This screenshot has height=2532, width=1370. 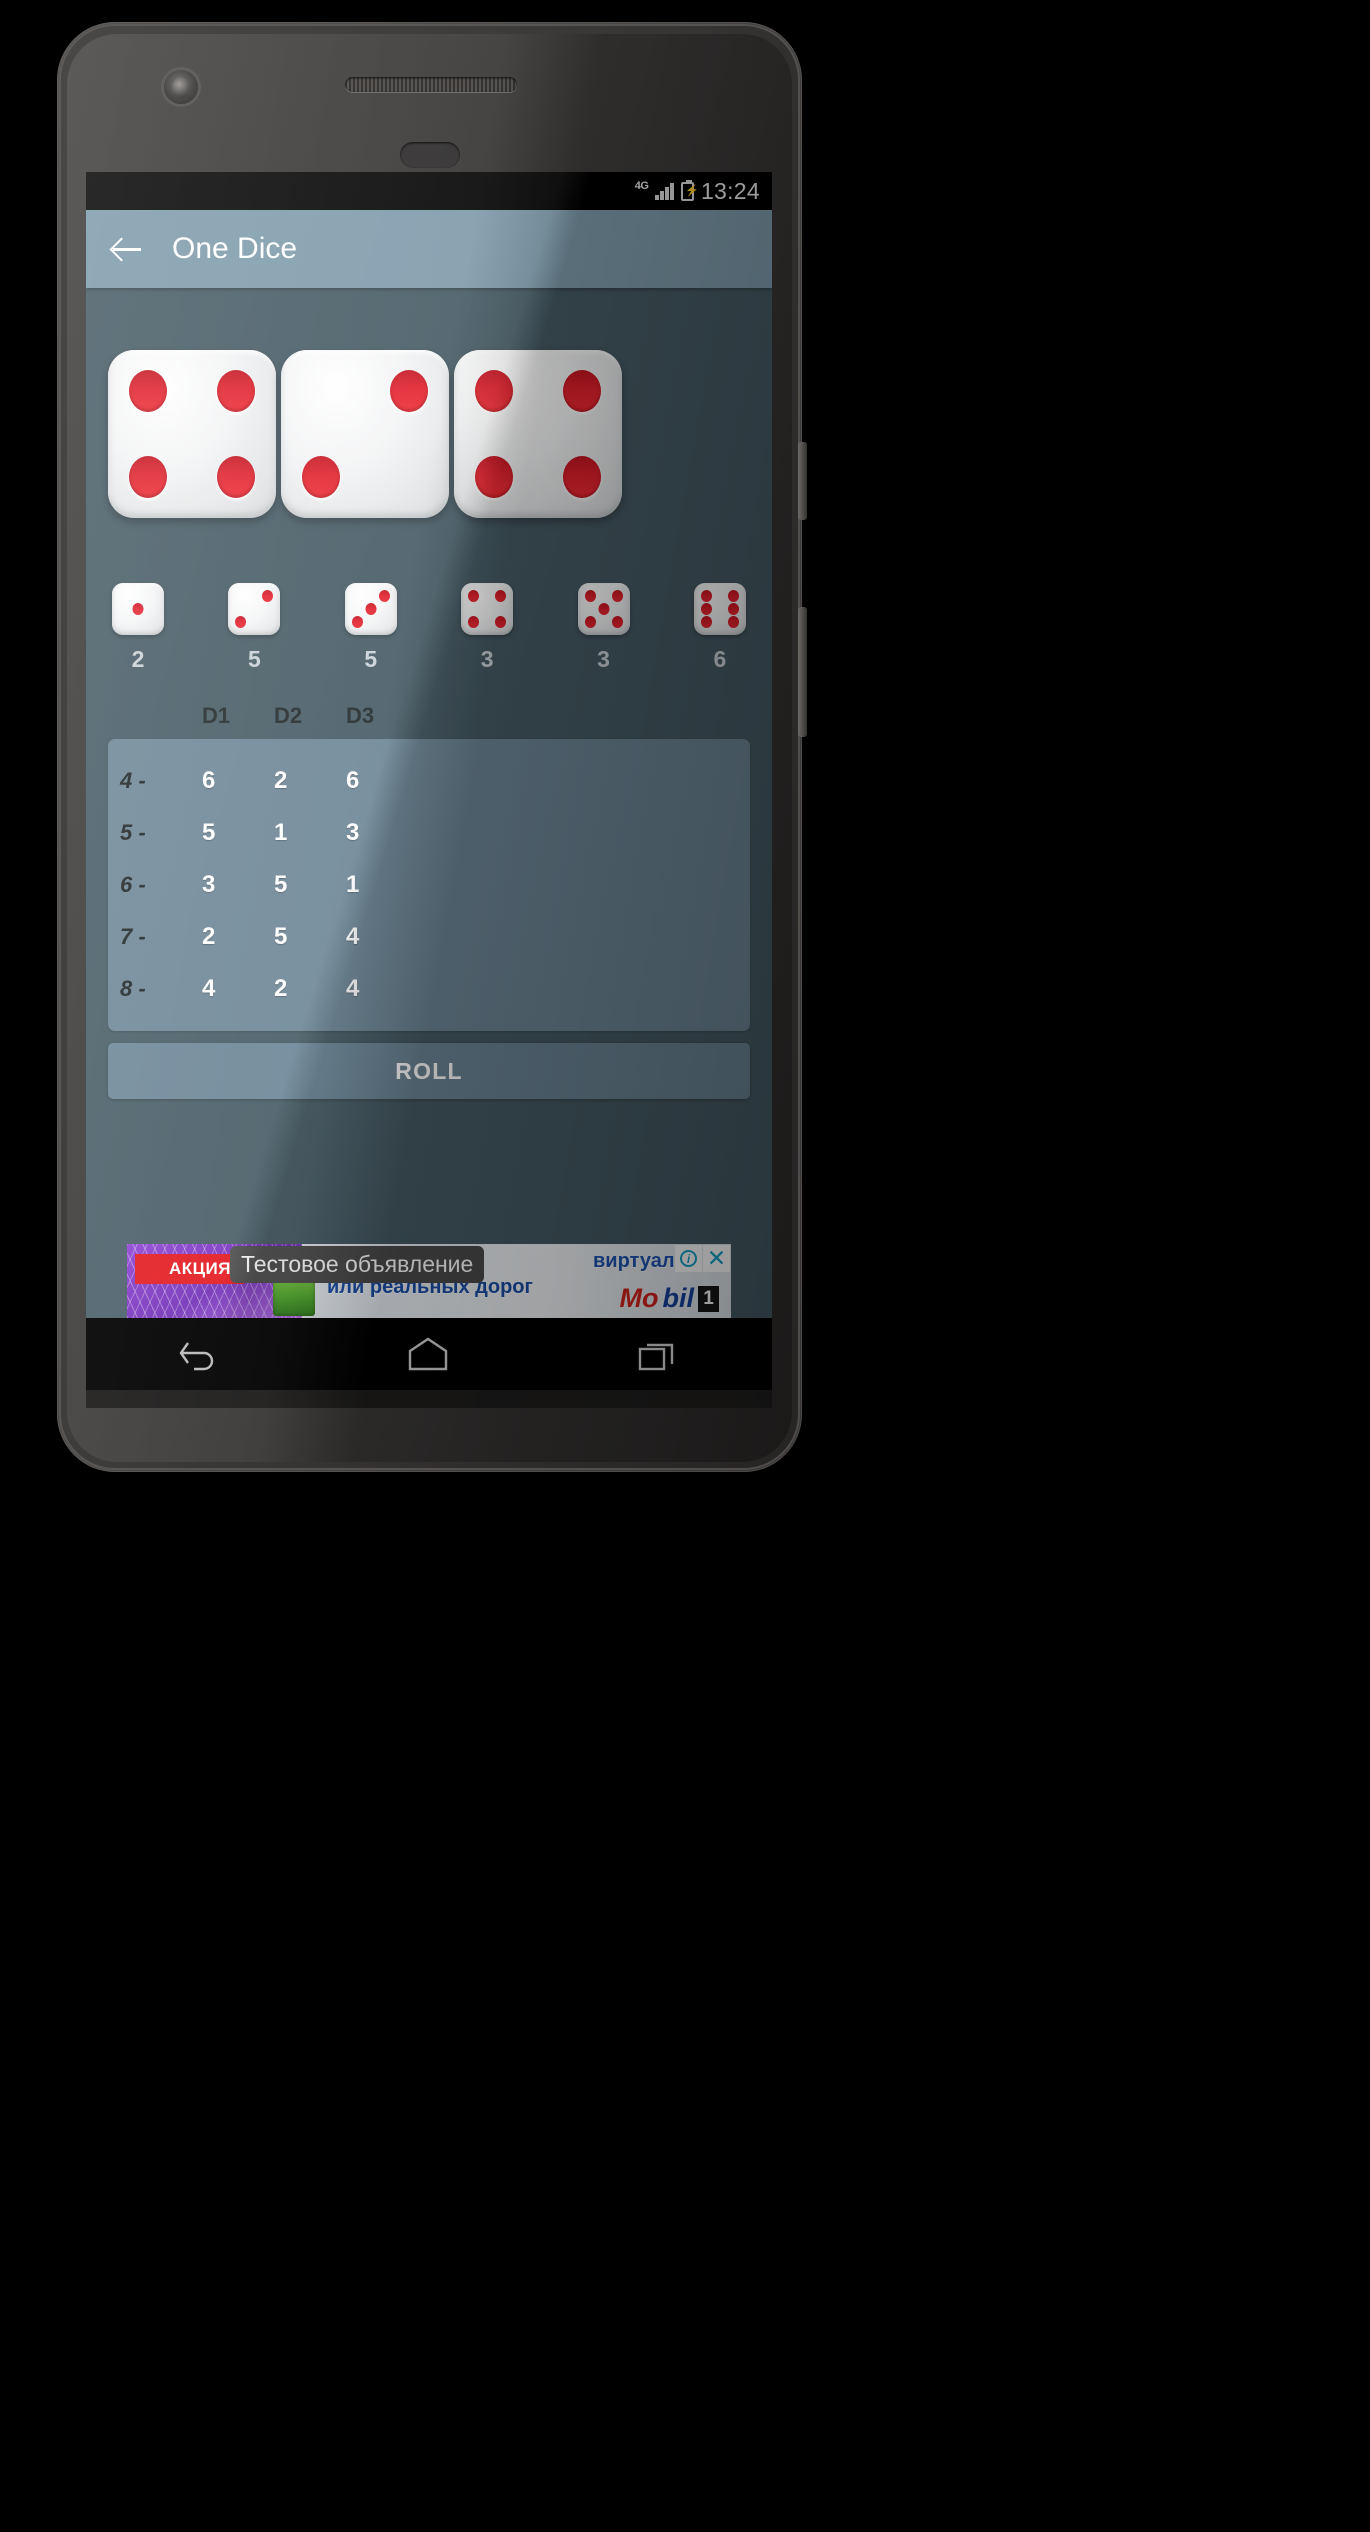 I want to click on table-row-label: 8 -, so click(x=133, y=988).